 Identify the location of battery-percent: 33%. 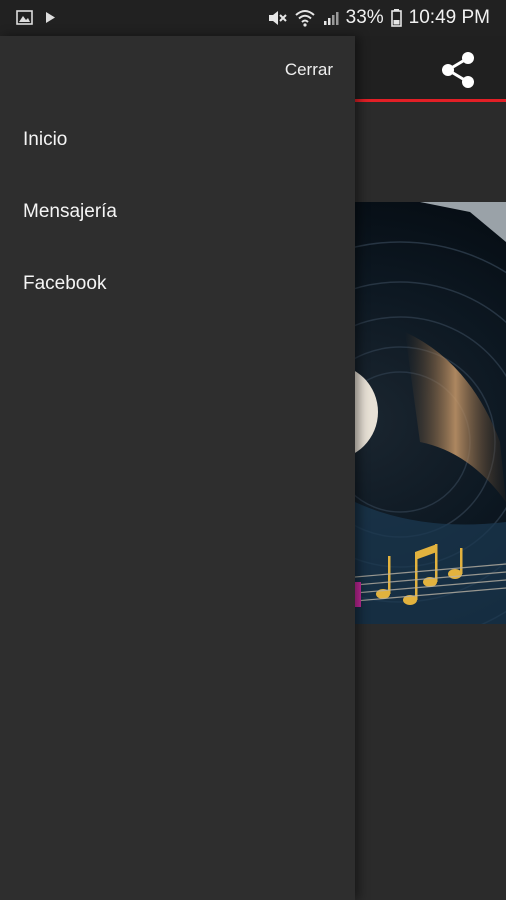
(364, 17).